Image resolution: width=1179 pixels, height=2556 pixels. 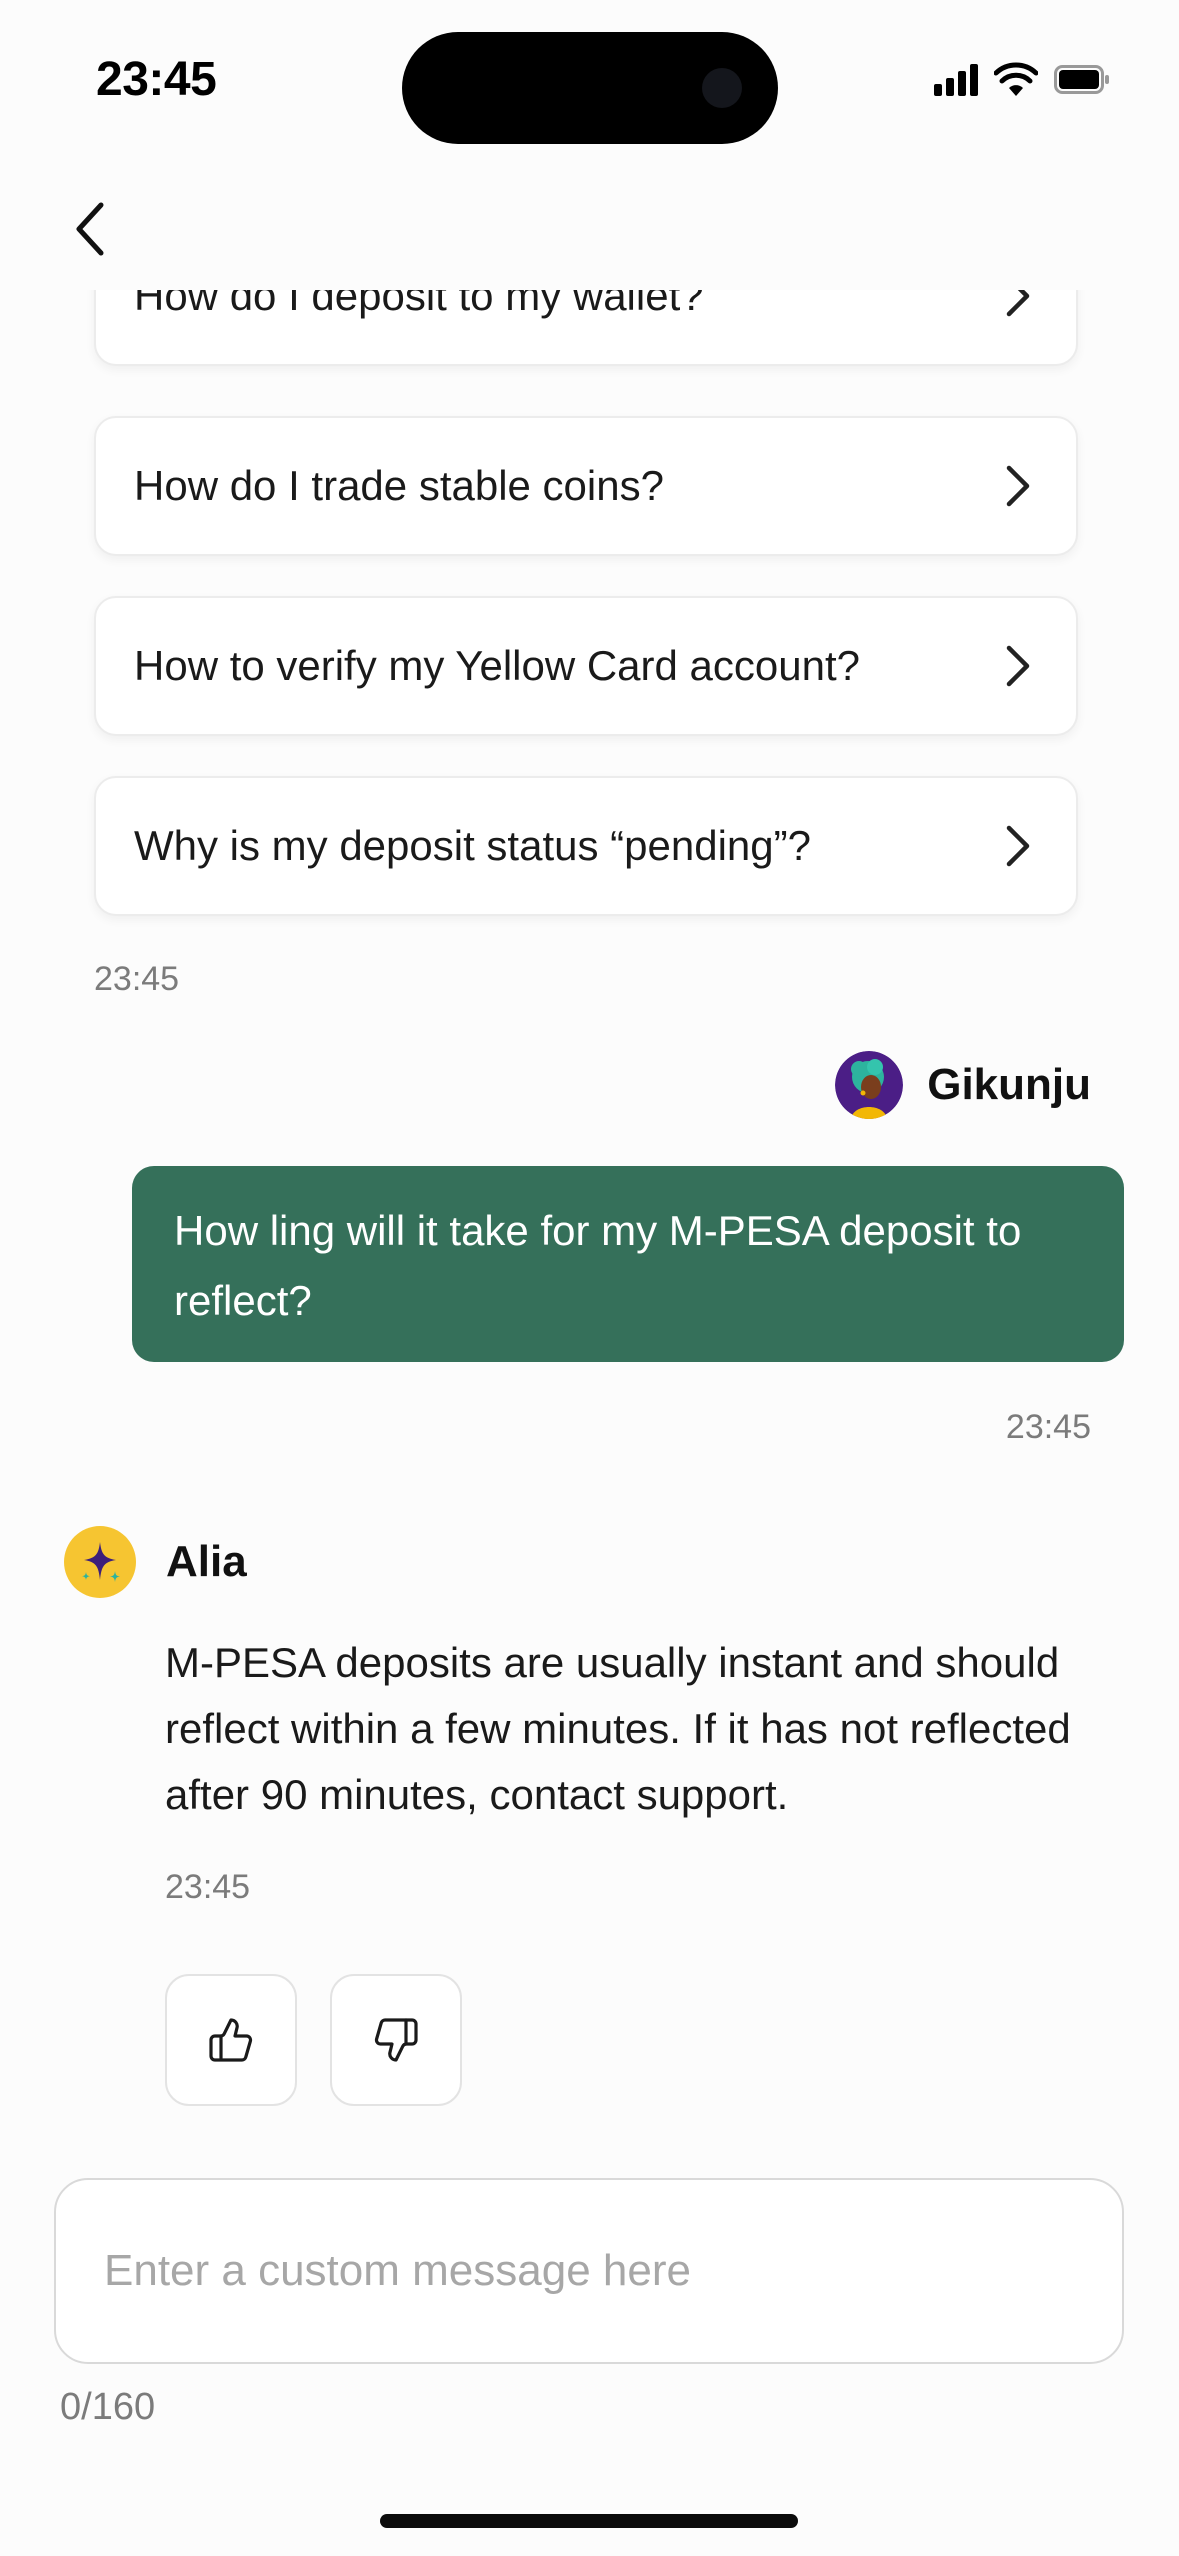 I want to click on home-indicator, so click(x=589, y=2521).